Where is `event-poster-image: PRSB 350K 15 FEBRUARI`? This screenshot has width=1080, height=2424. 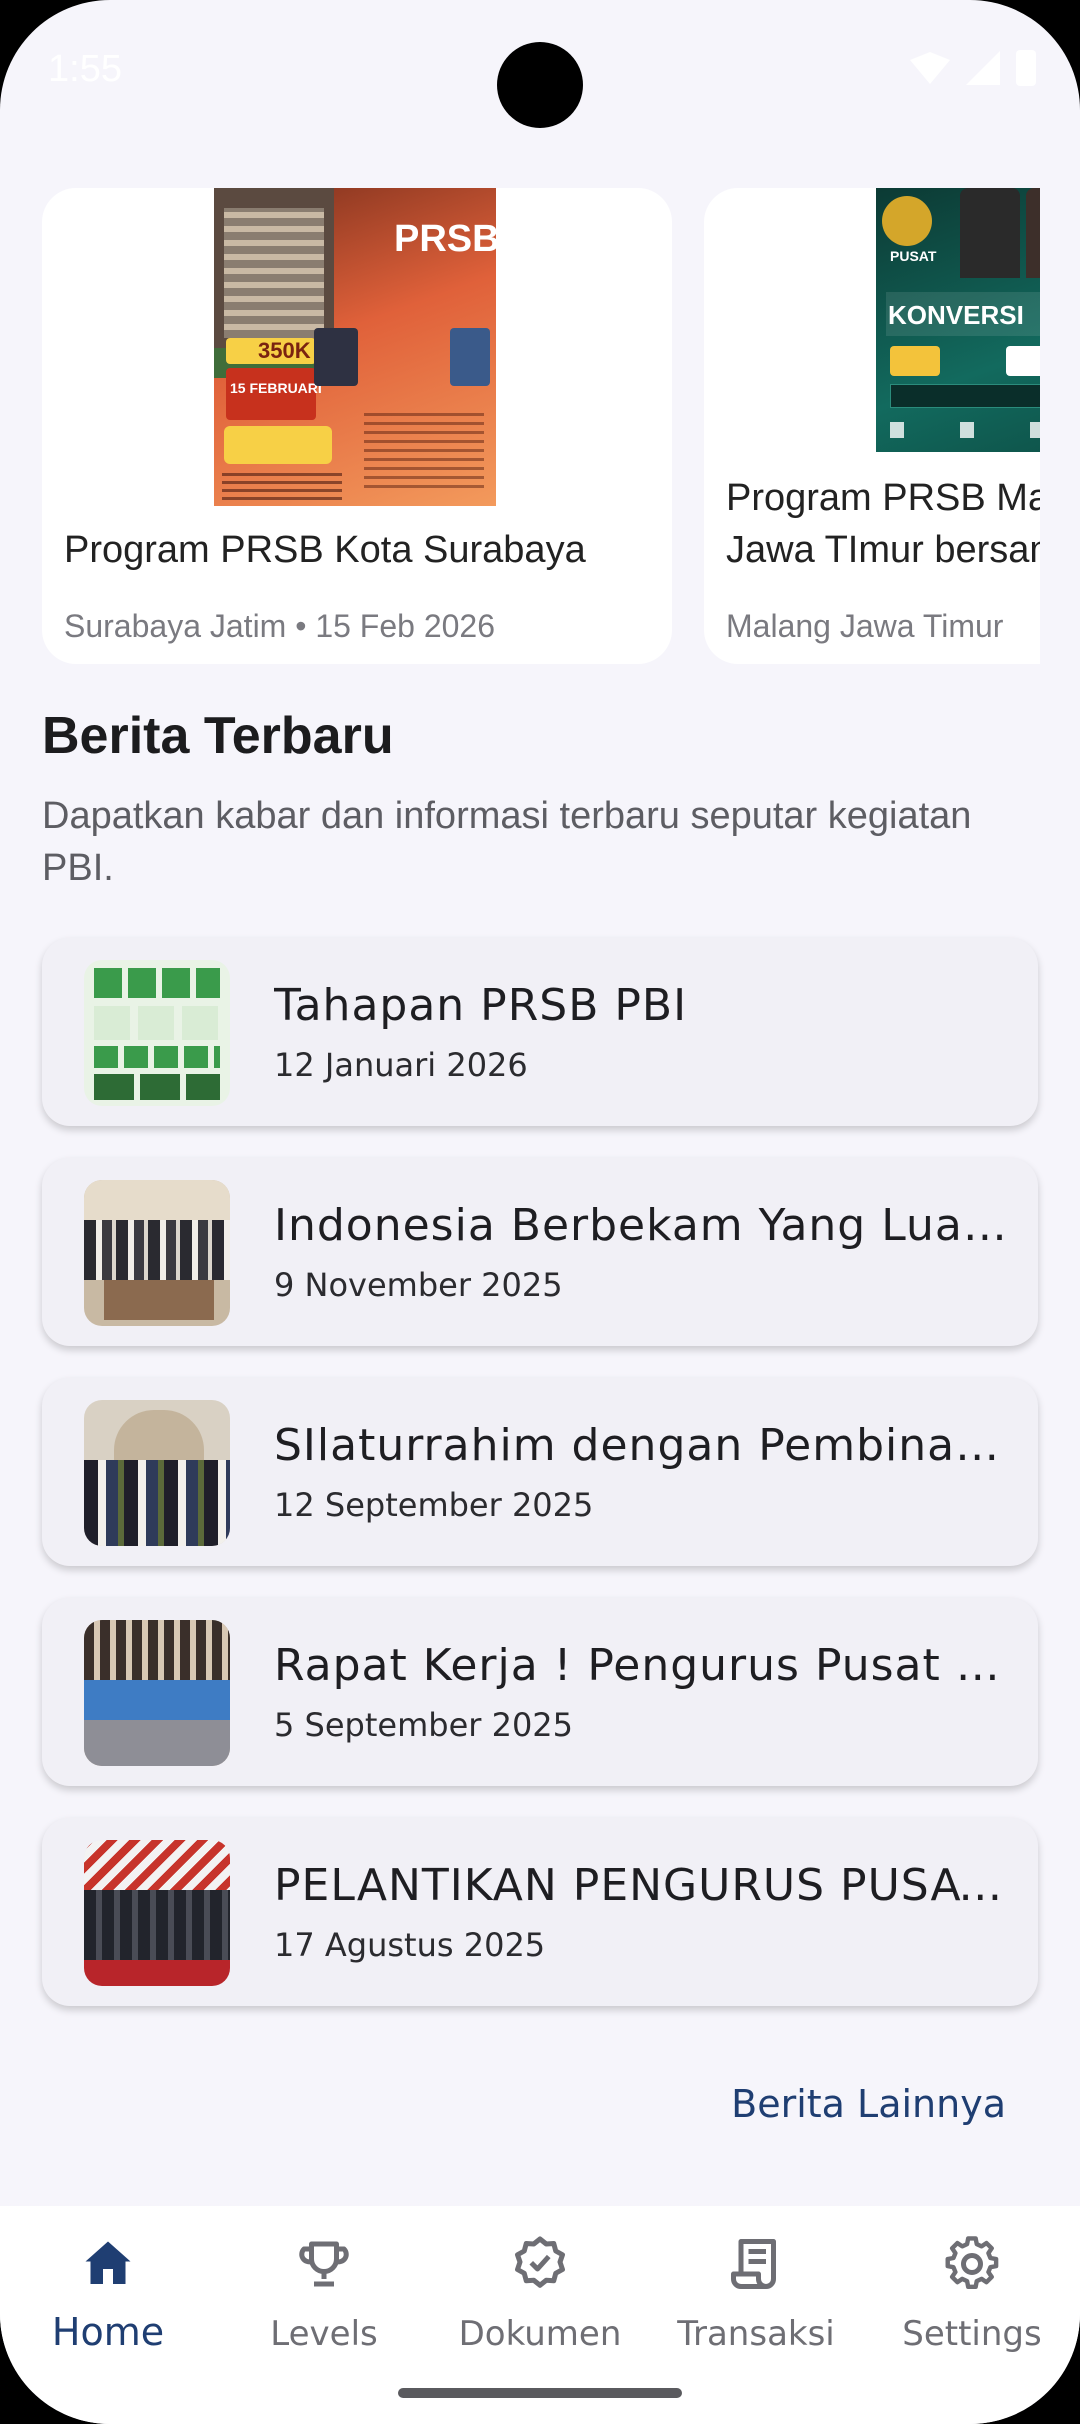 event-poster-image: PRSB 350K 15 FEBRUARI is located at coordinates (355, 347).